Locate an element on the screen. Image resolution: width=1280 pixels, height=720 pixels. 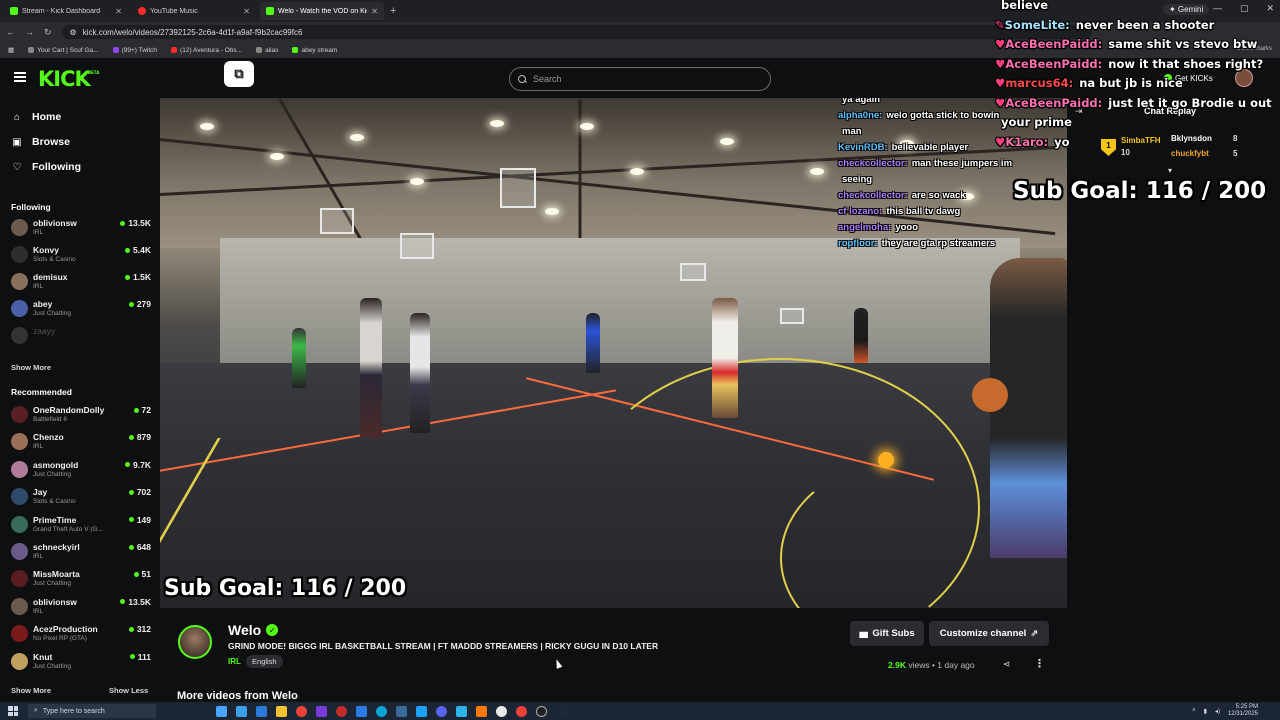
discord-icon is located at coordinates (441, 711).